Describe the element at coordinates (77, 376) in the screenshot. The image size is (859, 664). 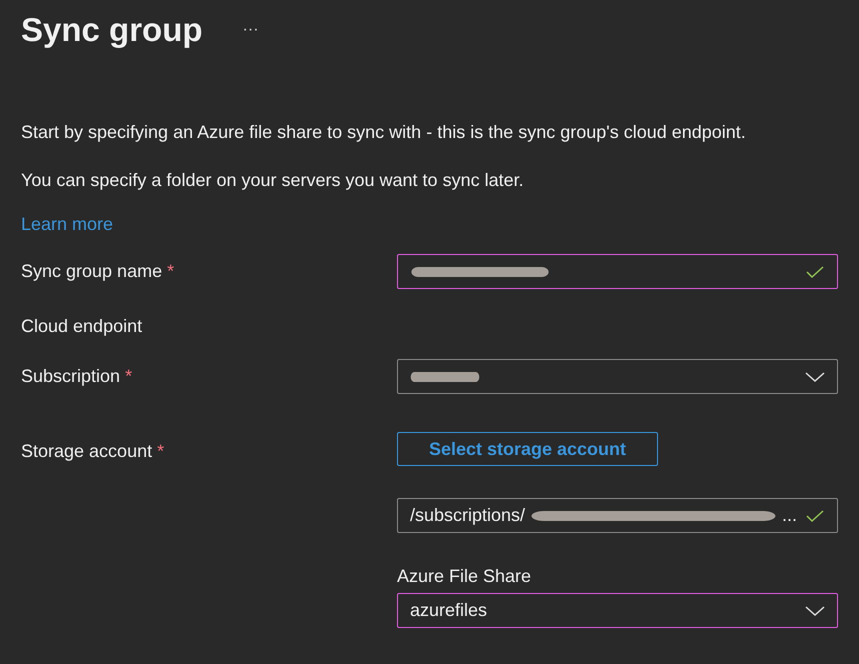
I see `field-label: Subscription *` at that location.